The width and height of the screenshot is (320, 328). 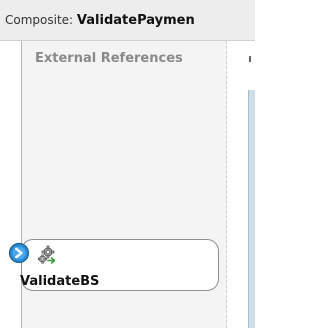 What do you see at coordinates (135, 20) in the screenshot?
I see `composite-title-name: ValidatePaymen` at bounding box center [135, 20].